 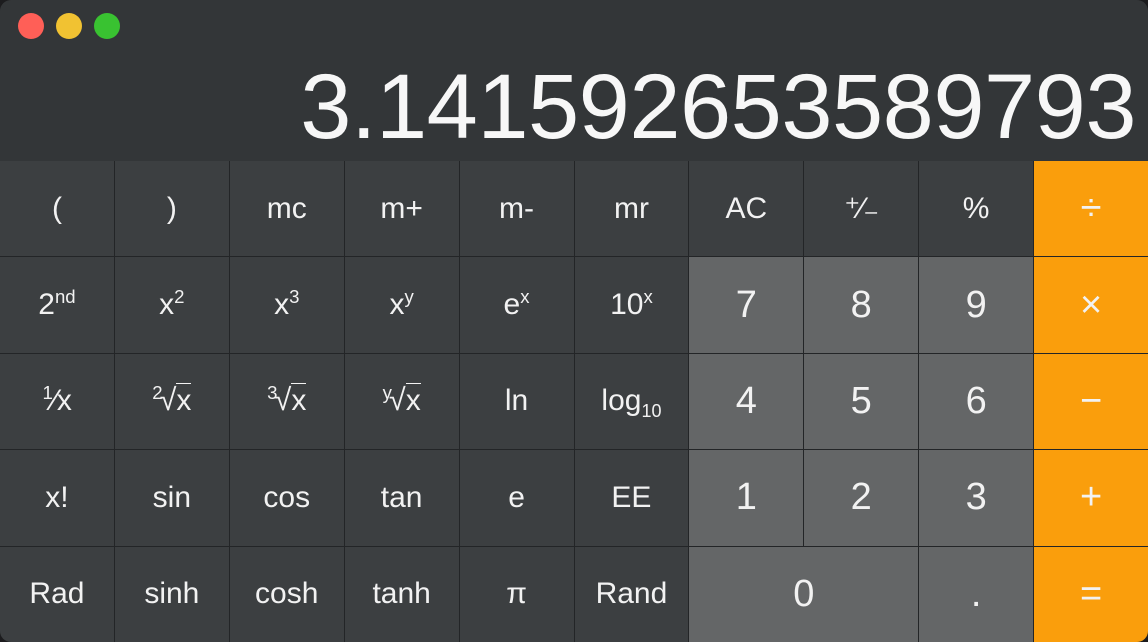 I want to click on key-label-seven: 7, so click(x=746, y=304).